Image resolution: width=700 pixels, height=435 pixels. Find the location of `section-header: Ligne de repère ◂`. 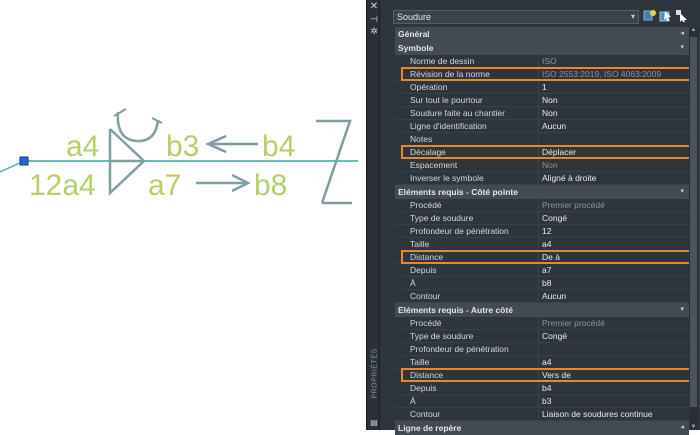

section-header: Ligne de repère ◂ is located at coordinates (542, 428).